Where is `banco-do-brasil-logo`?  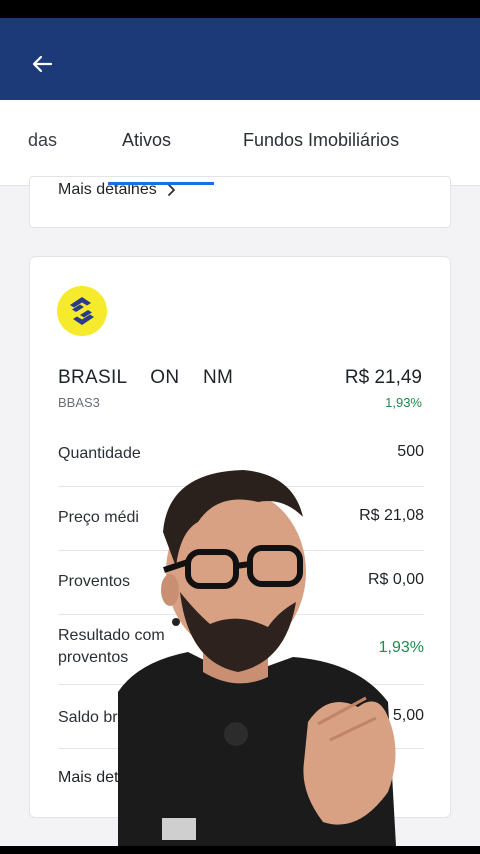
banco-do-brasil-logo is located at coordinates (82, 311).